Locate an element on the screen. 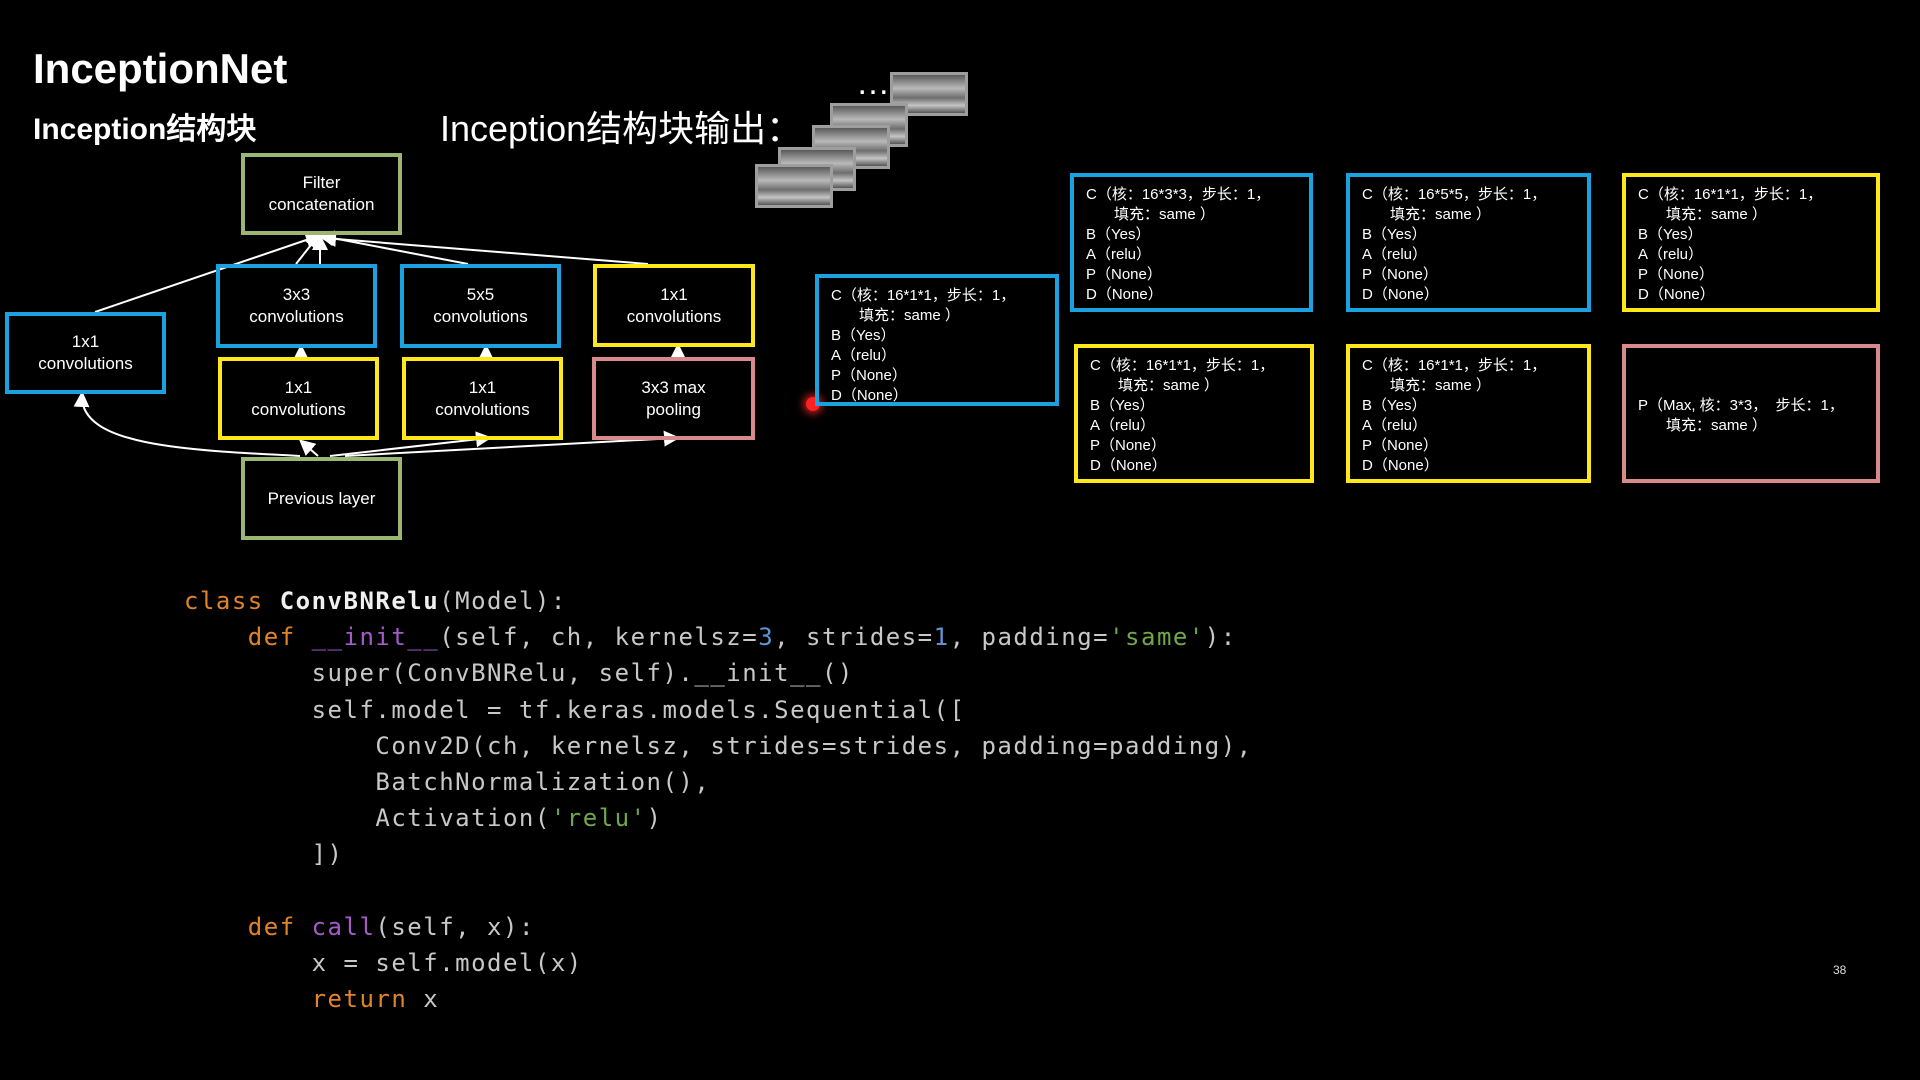  previous-layer-box: Previous layer is located at coordinates (321, 498).